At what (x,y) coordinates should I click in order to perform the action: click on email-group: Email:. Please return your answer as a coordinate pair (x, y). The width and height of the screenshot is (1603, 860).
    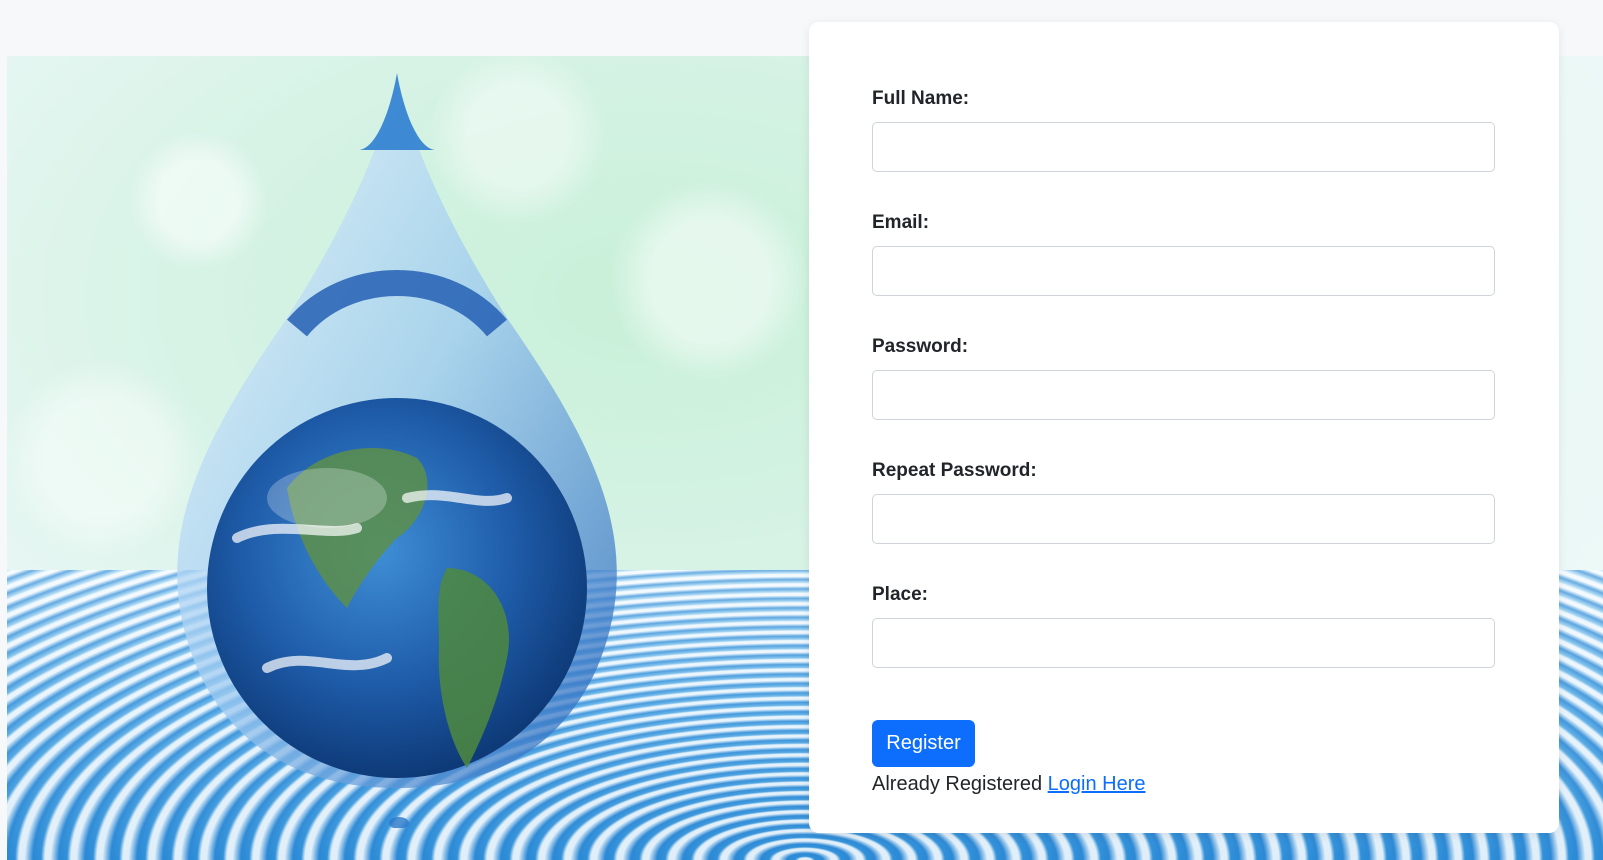
    Looking at the image, I should click on (1184, 253).